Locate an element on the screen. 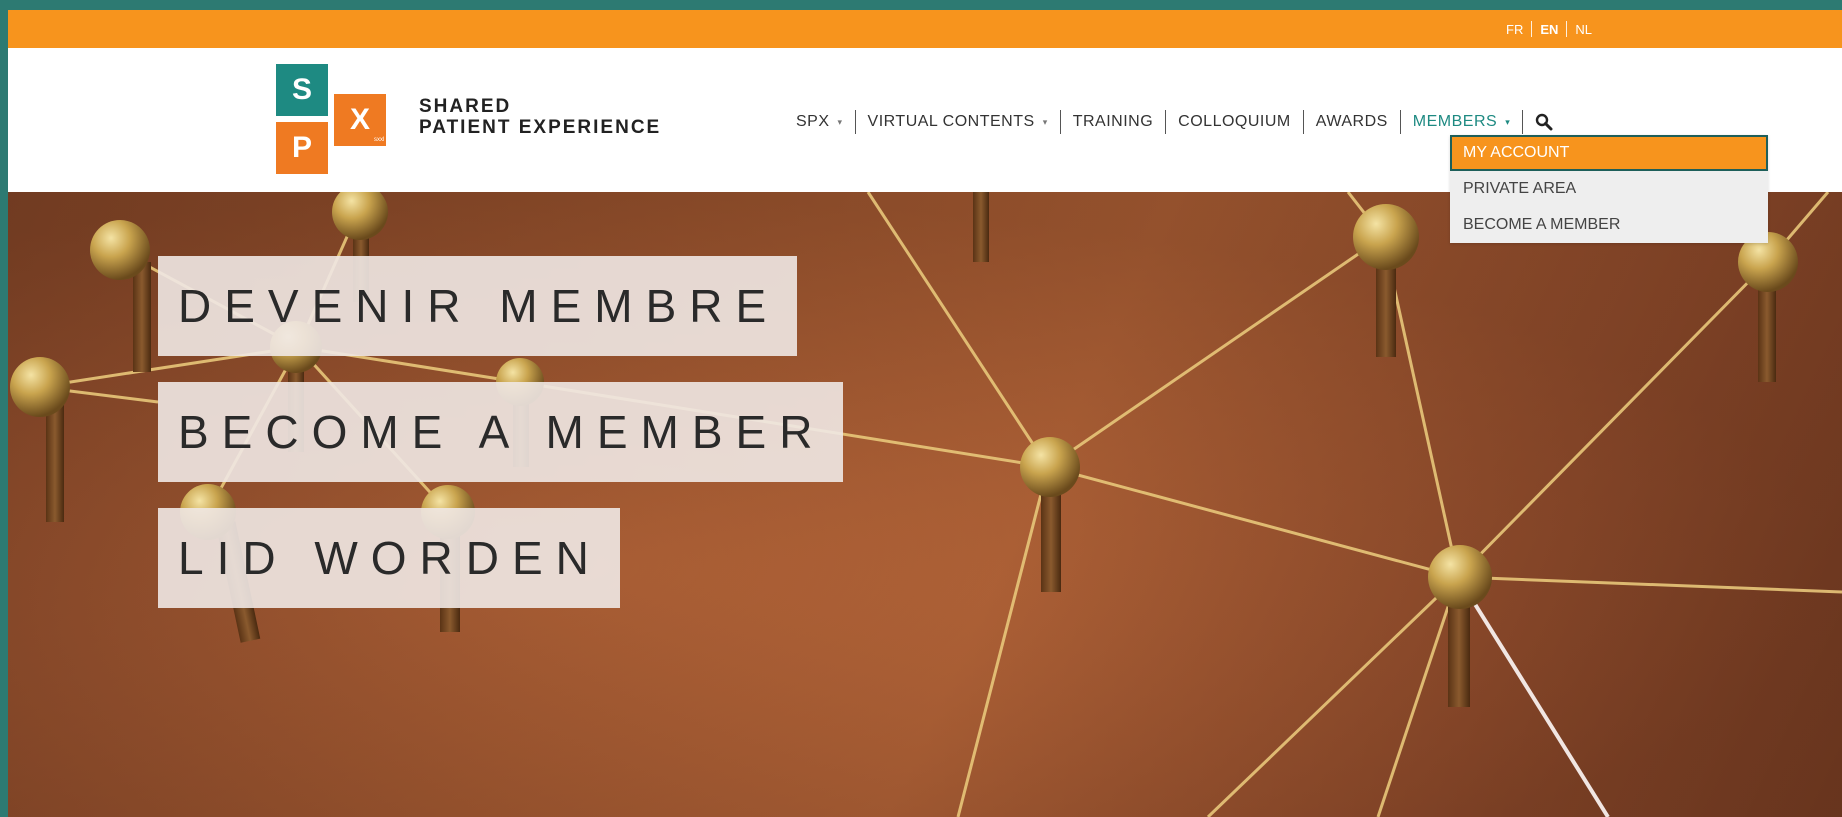  nav-virtual-contents-label: VIRTUAL CONTENTS is located at coordinates (951, 121).